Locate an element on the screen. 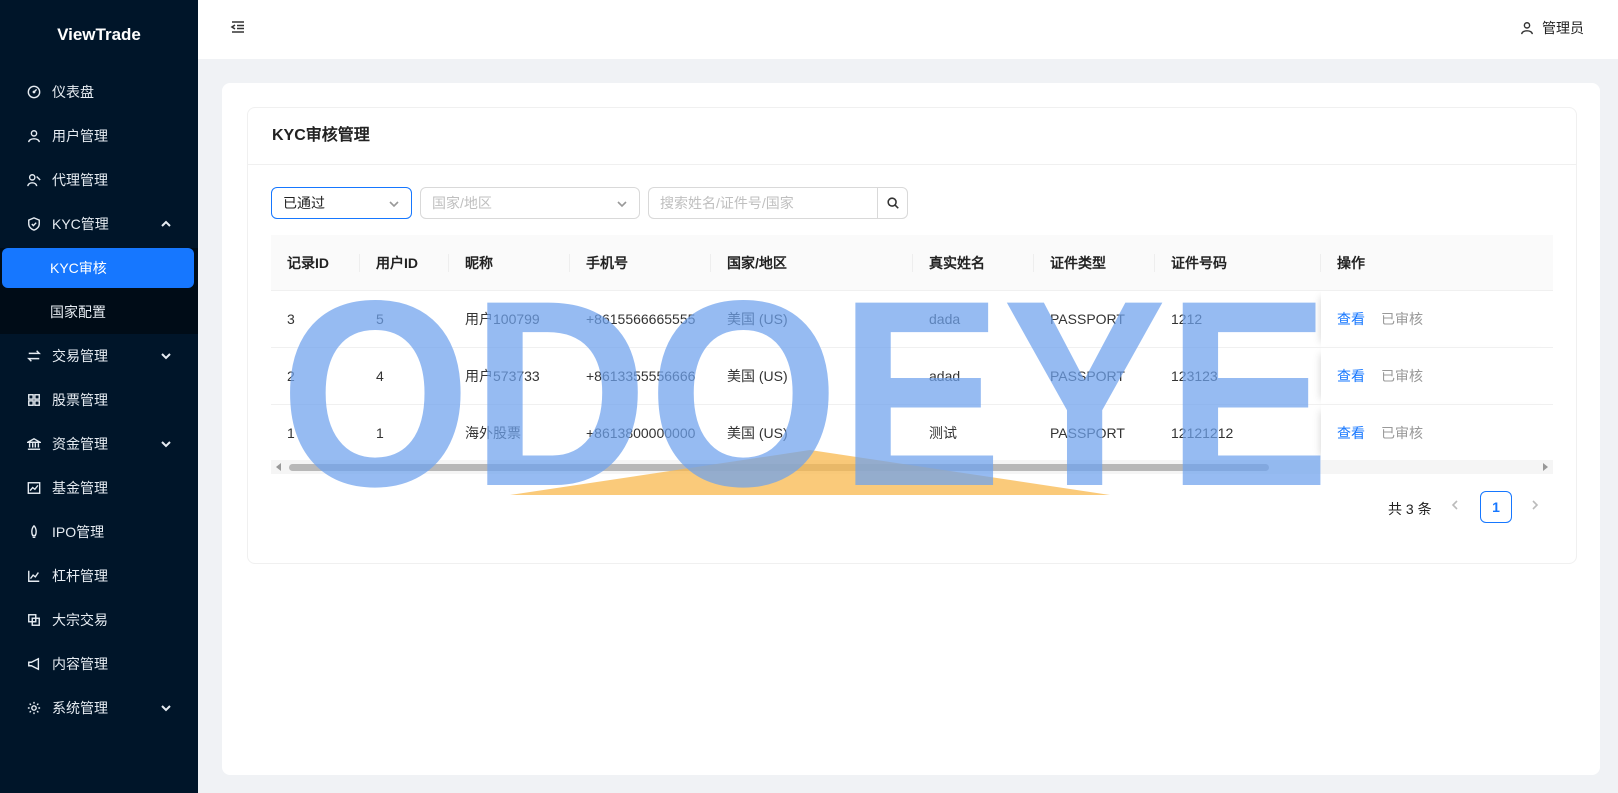  sidebar-item-label: 交易管理 is located at coordinates (80, 356).